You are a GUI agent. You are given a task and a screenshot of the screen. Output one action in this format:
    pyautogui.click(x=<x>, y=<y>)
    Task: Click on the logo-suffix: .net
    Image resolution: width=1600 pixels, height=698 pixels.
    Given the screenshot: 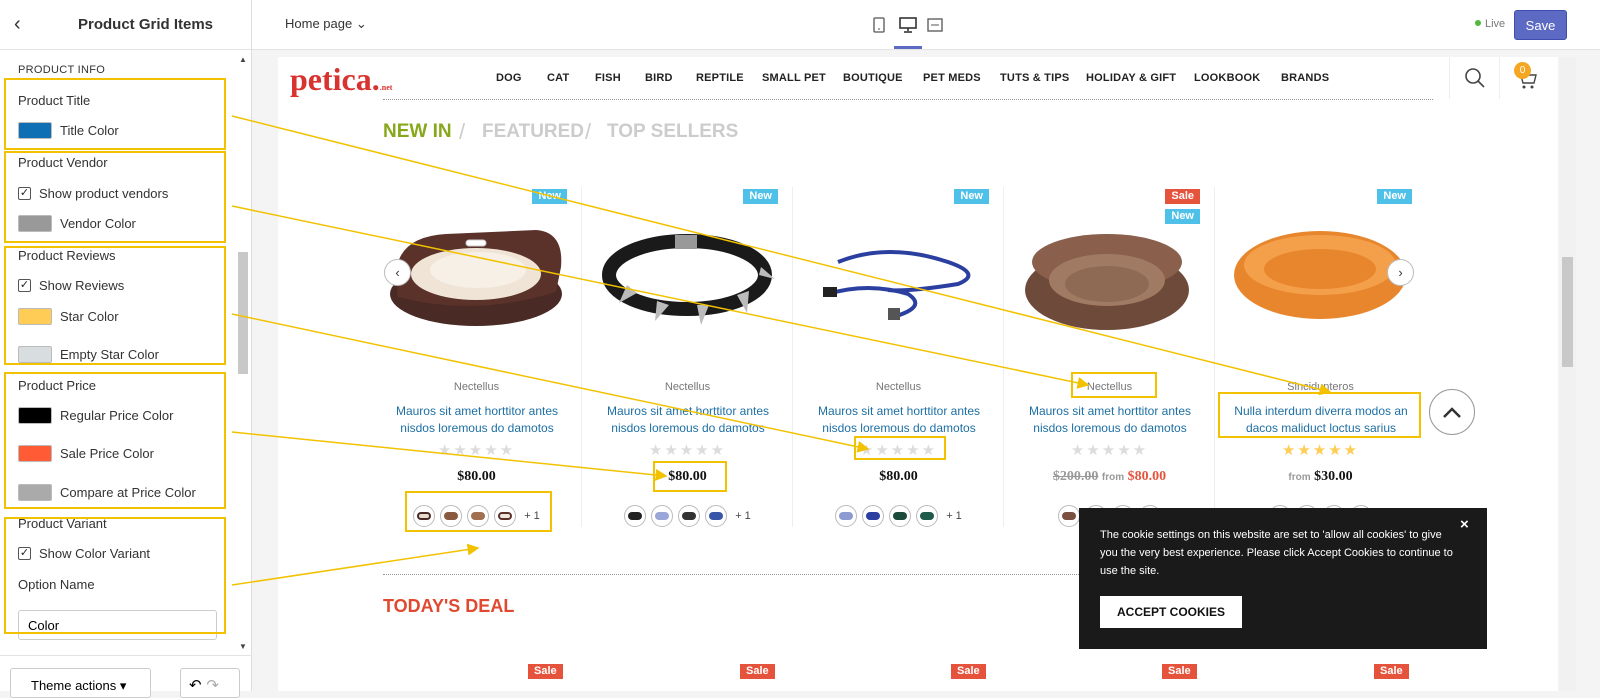 What is the action you would take?
    pyautogui.click(x=386, y=87)
    